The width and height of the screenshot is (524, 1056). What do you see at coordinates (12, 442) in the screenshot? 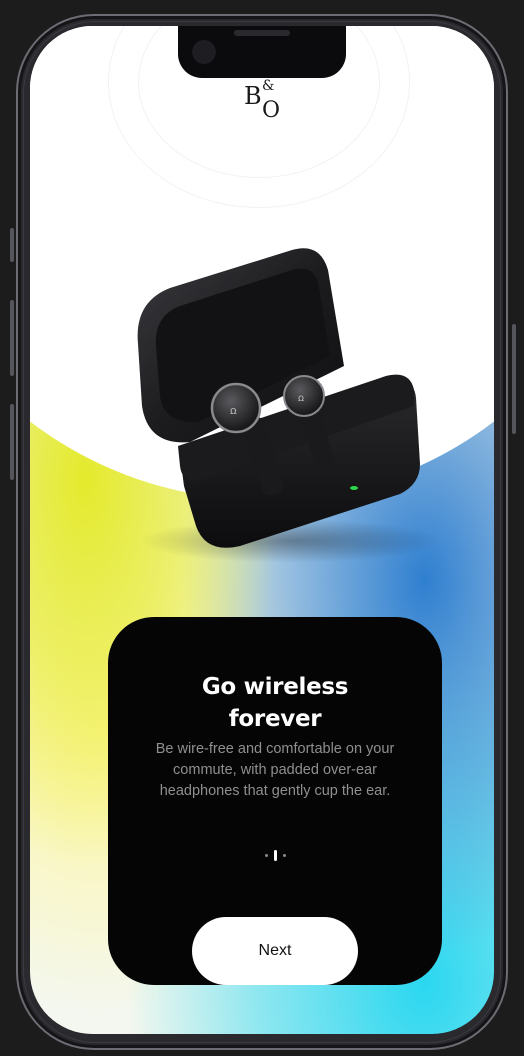
I see `volume-down-button` at bounding box center [12, 442].